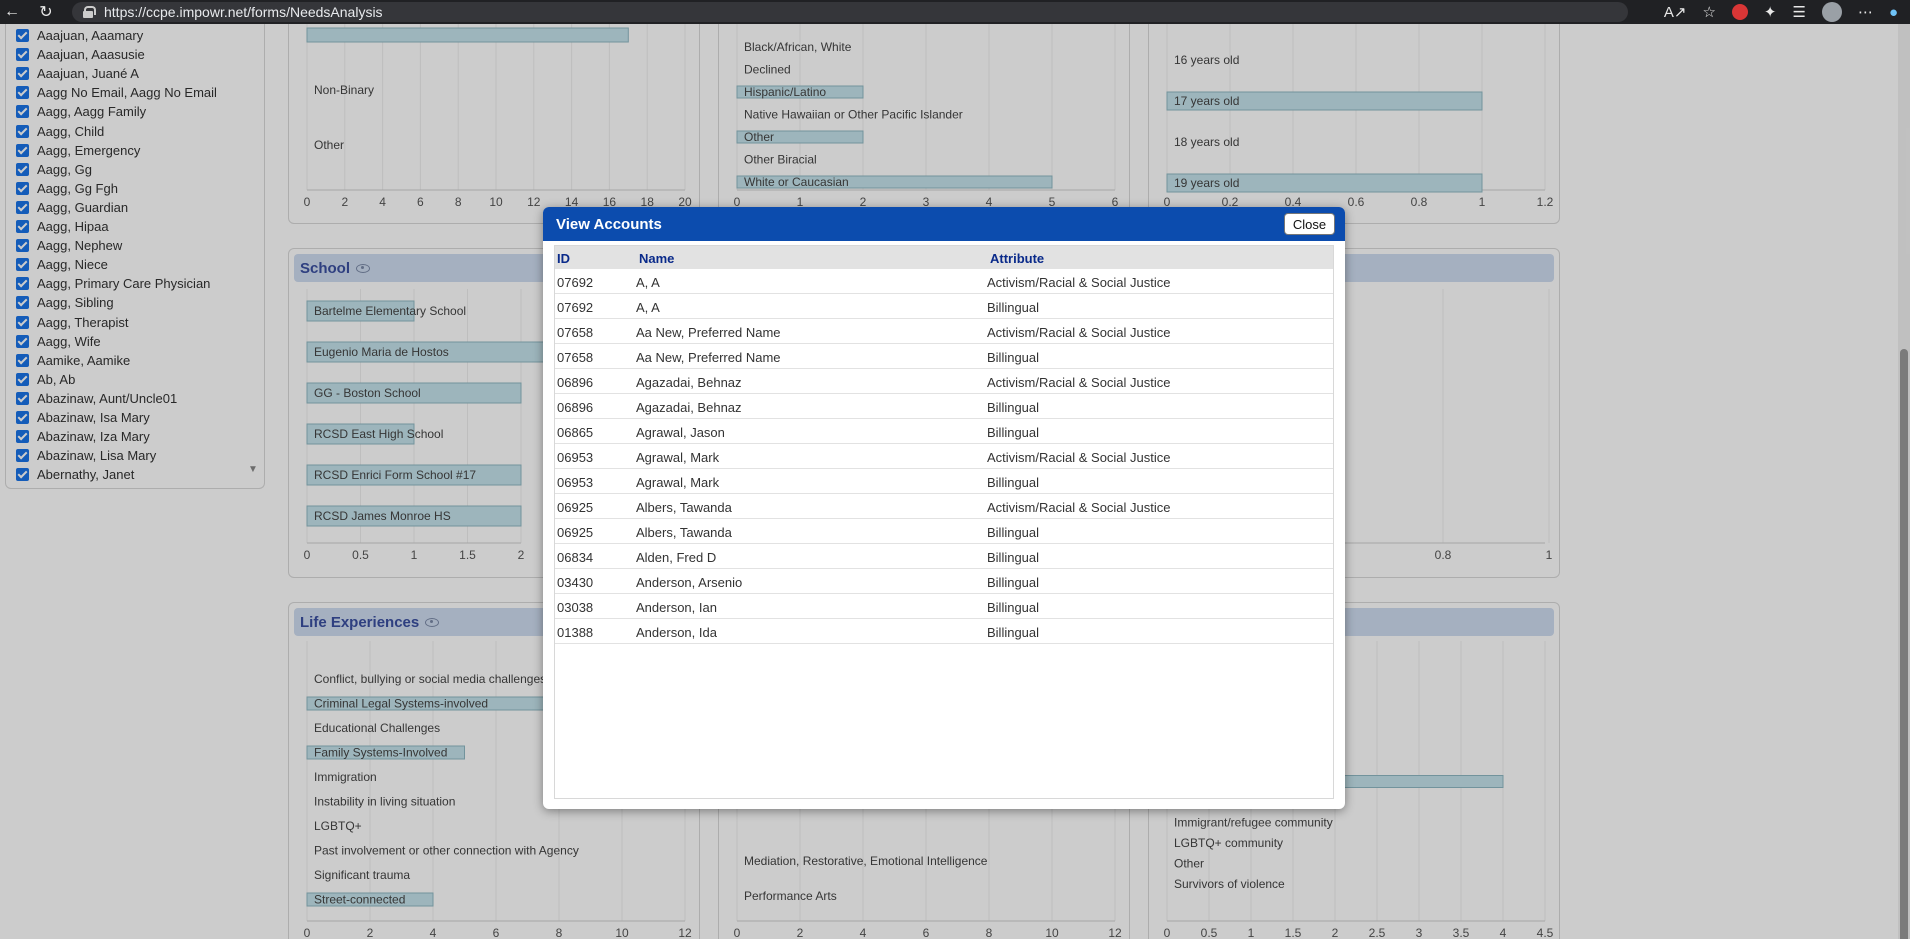 The image size is (1910, 939). Describe the element at coordinates (676, 607) in the screenshot. I see `cell-name: Anderson, Ian` at that location.